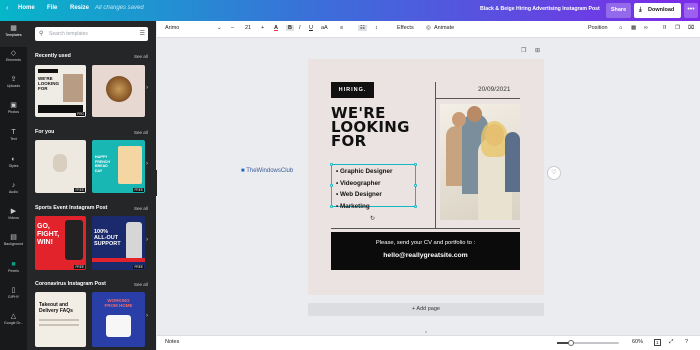 Image resolution: width=700 pixels, height=350 pixels. I want to click on rail-label: Pexels, so click(13, 271).